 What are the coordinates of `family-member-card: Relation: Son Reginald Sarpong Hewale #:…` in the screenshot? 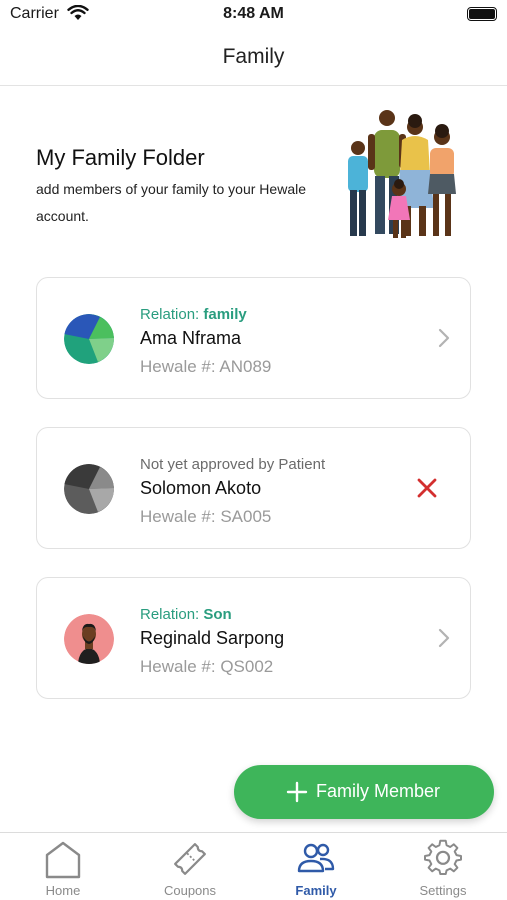 It's located at (253, 638).